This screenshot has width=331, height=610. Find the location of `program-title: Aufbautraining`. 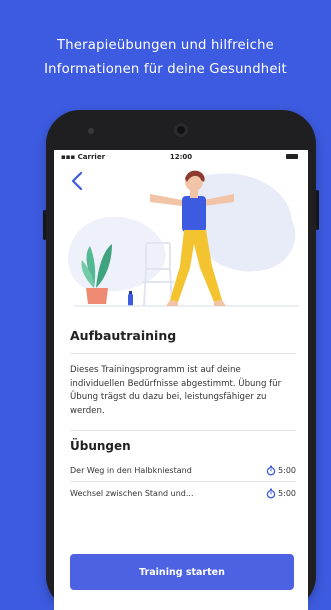

program-title: Aufbautraining is located at coordinates (123, 335).